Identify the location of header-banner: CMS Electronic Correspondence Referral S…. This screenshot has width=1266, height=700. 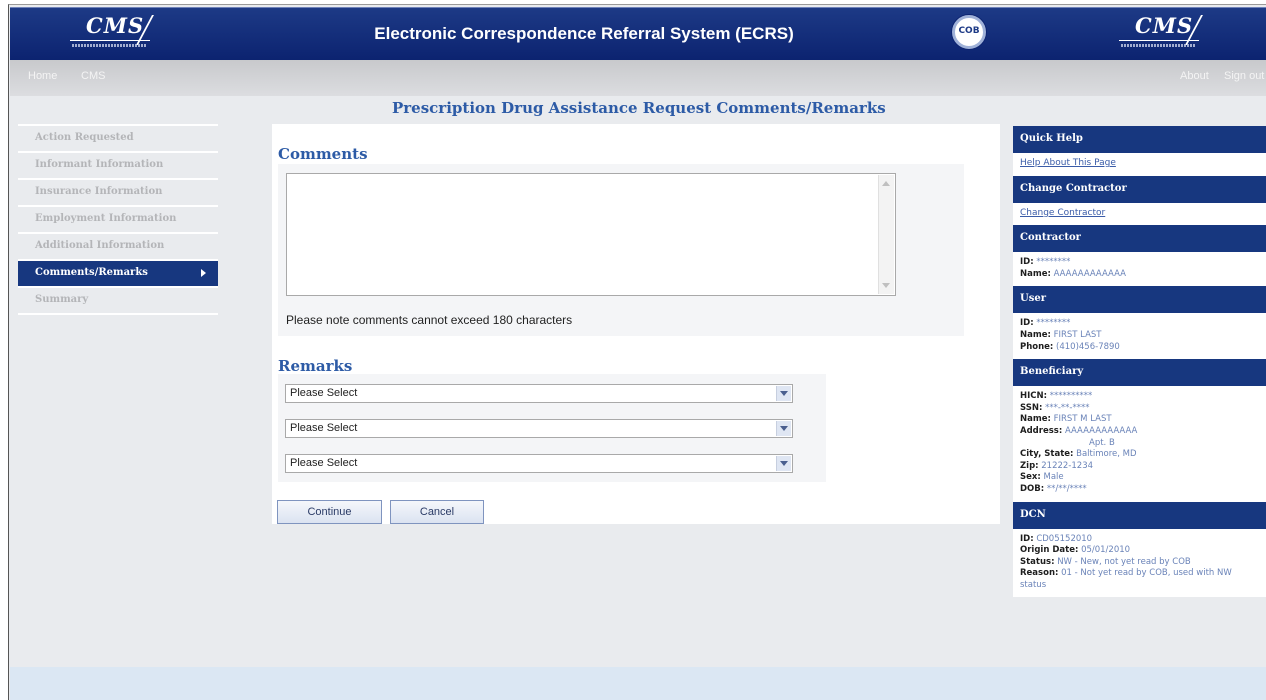
(638, 33).